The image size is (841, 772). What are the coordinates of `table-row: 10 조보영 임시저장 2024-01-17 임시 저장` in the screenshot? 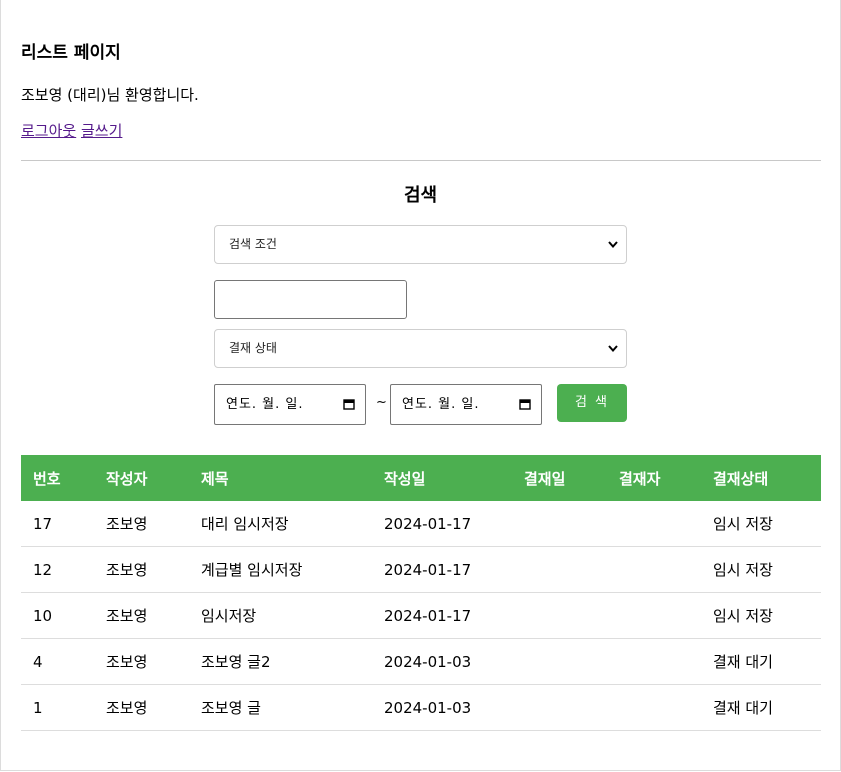 It's located at (421, 615).